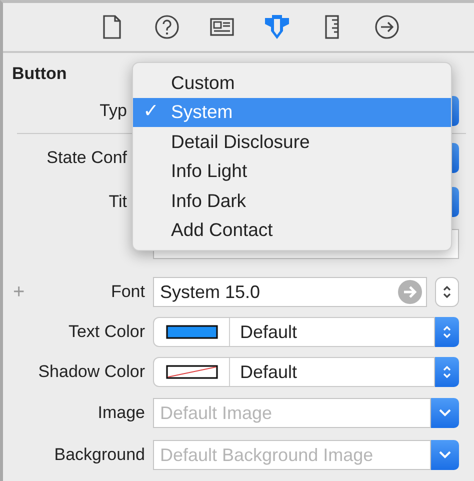  What do you see at coordinates (113, 110) in the screenshot?
I see `property-label: Typ` at bounding box center [113, 110].